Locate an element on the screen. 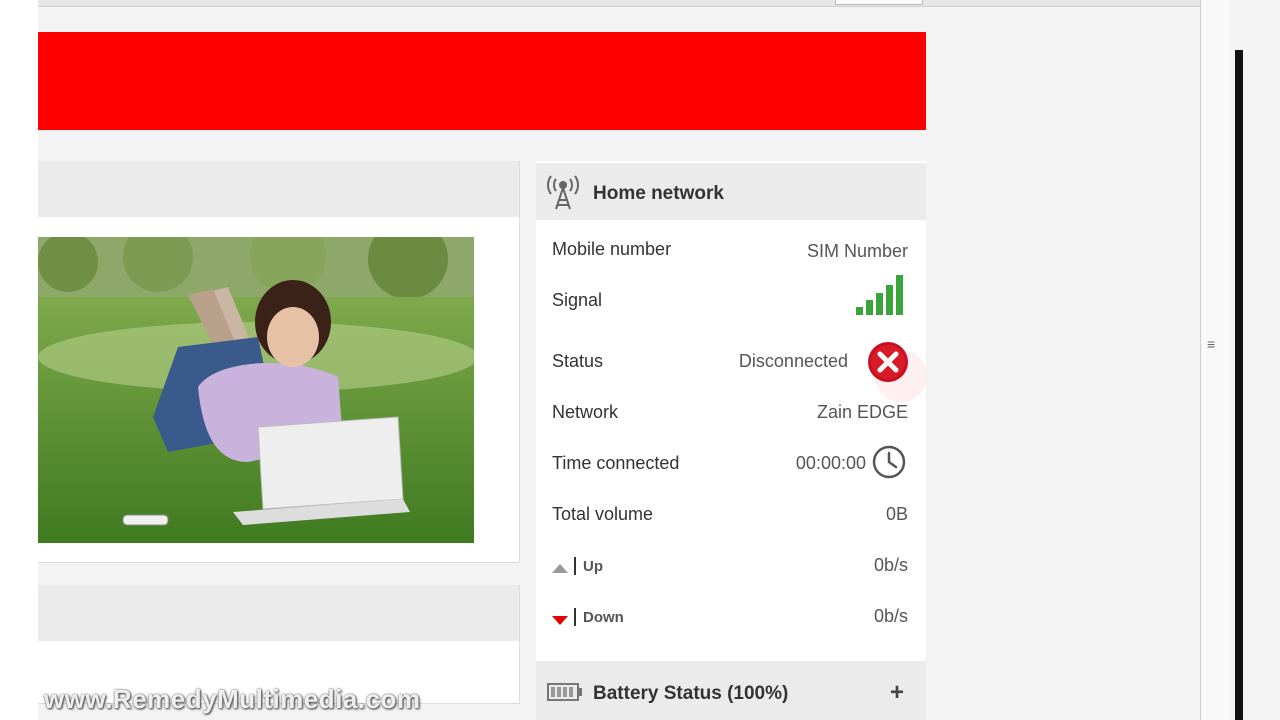 This screenshot has width=1280, height=720. battery-icon is located at coordinates (565, 694).